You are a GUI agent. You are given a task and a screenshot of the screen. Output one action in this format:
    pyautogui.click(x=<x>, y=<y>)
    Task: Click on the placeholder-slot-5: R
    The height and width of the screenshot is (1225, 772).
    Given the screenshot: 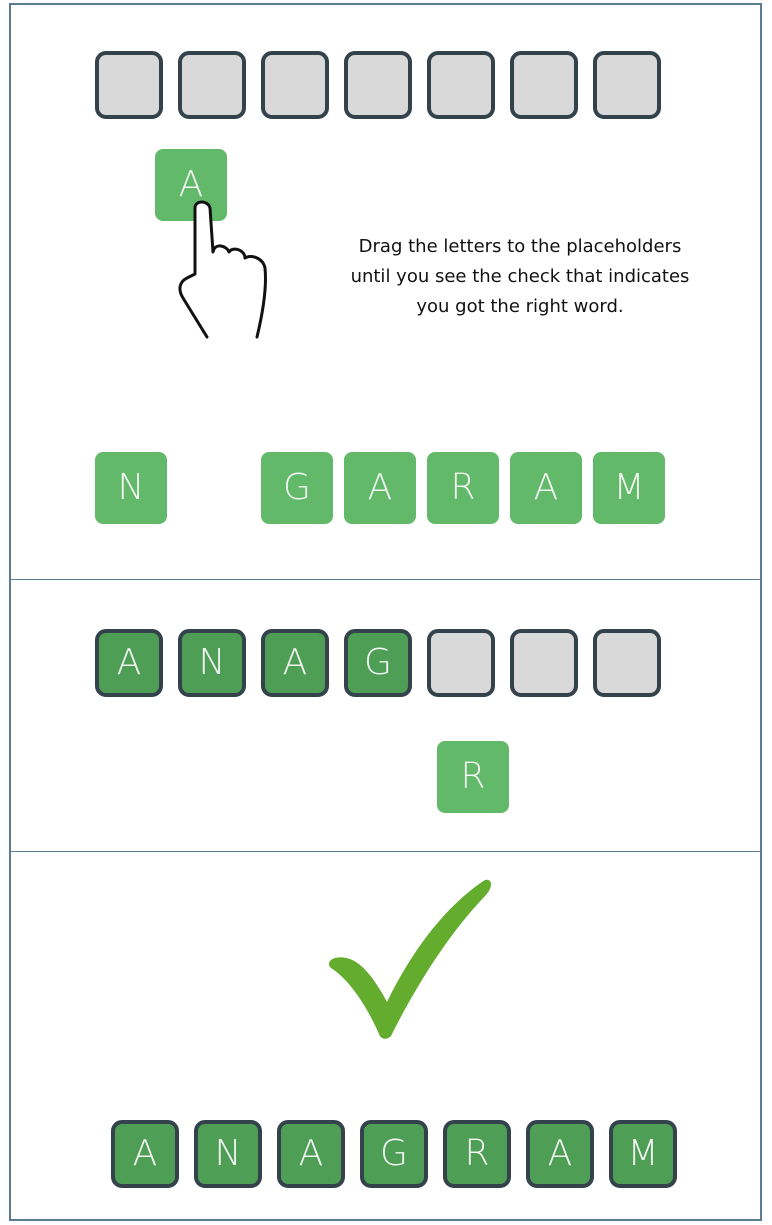 What is the action you would take?
    pyautogui.click(x=477, y=1154)
    